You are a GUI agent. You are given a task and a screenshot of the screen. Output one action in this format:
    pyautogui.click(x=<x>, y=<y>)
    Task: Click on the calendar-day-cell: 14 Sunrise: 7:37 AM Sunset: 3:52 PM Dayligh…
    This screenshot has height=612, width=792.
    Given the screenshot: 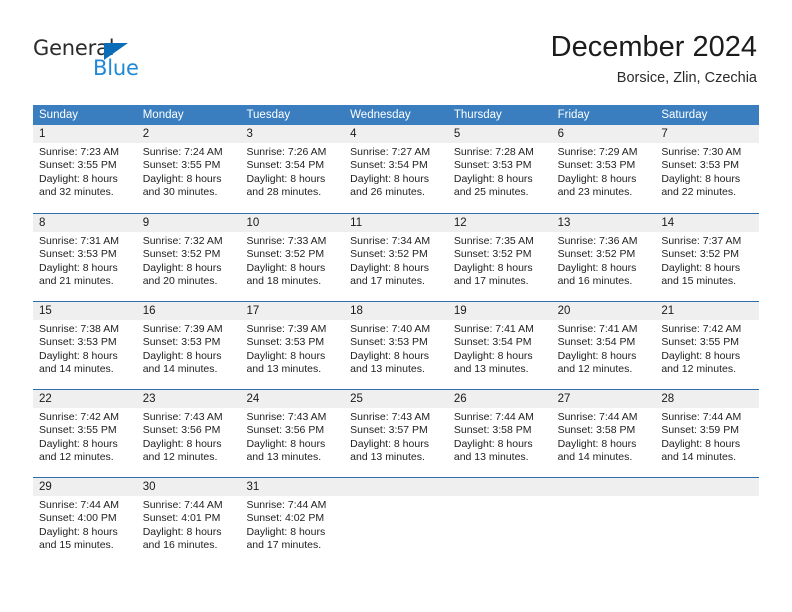 What is the action you would take?
    pyautogui.click(x=707, y=257)
    